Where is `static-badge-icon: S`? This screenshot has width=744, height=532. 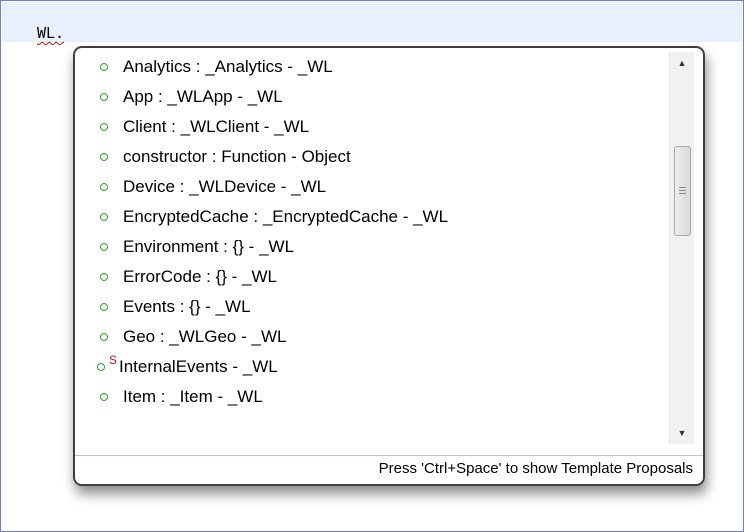
static-badge-icon: S is located at coordinates (113, 360).